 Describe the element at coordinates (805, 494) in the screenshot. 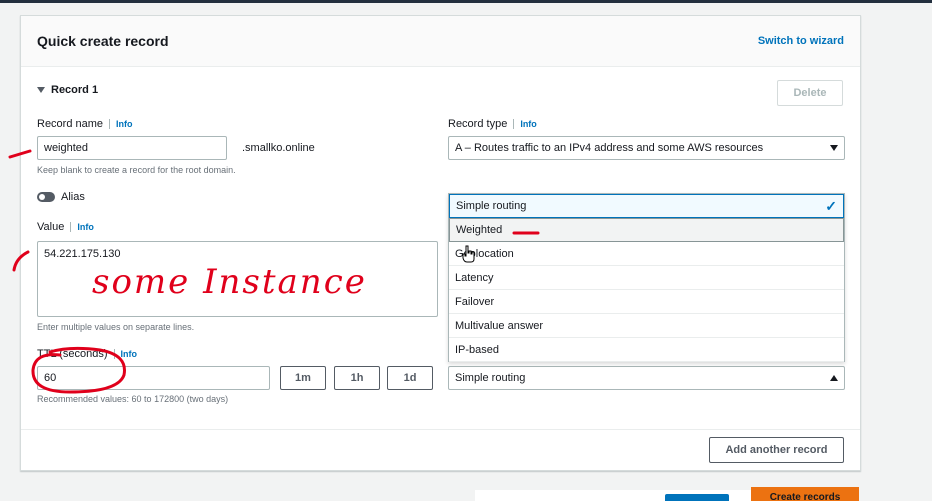

I see `create-records-button: Create records` at that location.